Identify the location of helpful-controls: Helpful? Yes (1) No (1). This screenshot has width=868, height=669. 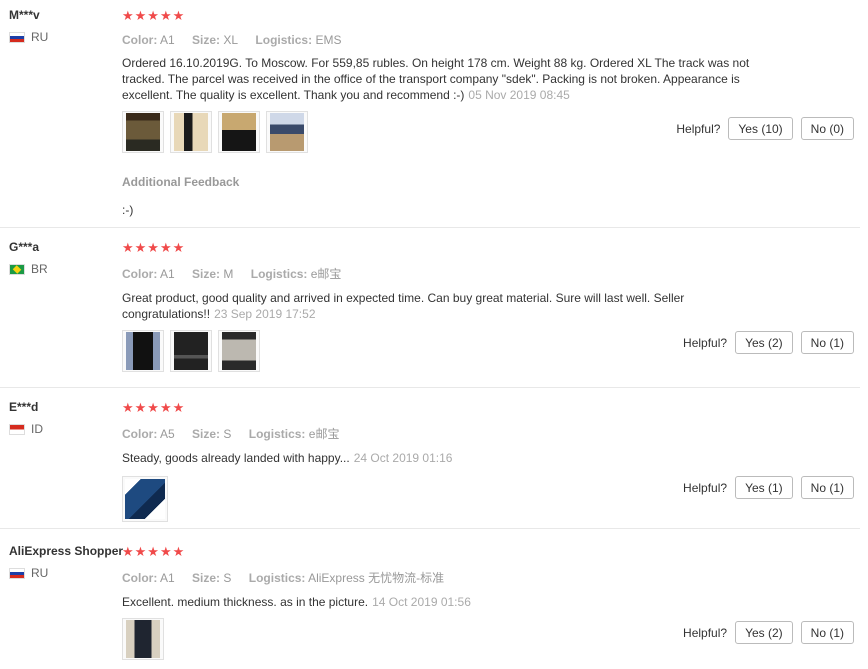
(768, 487).